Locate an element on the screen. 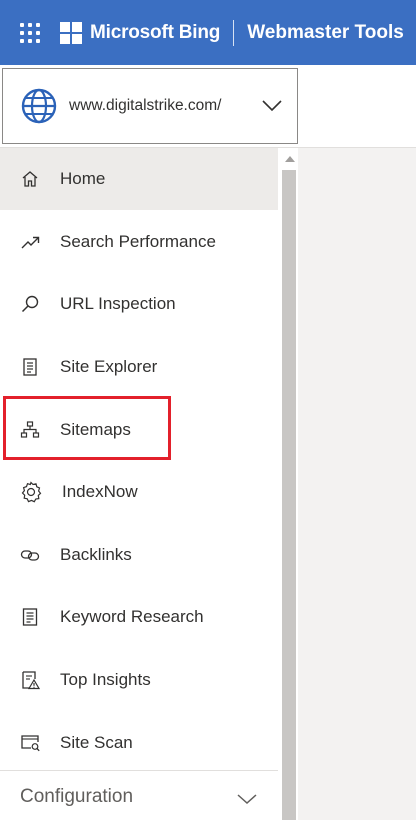 The width and height of the screenshot is (416, 822). sidebar-item-indexnow: IndexNow is located at coordinates (139, 492).